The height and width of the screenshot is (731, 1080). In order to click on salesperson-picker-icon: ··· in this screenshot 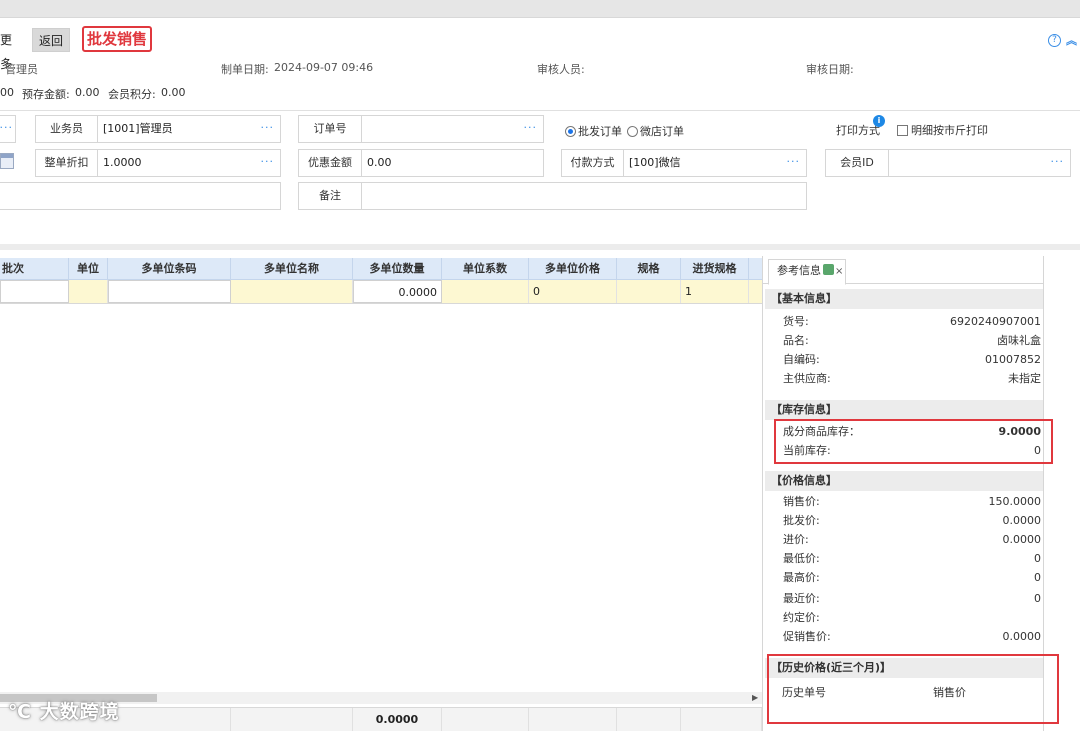, I will do `click(268, 128)`.